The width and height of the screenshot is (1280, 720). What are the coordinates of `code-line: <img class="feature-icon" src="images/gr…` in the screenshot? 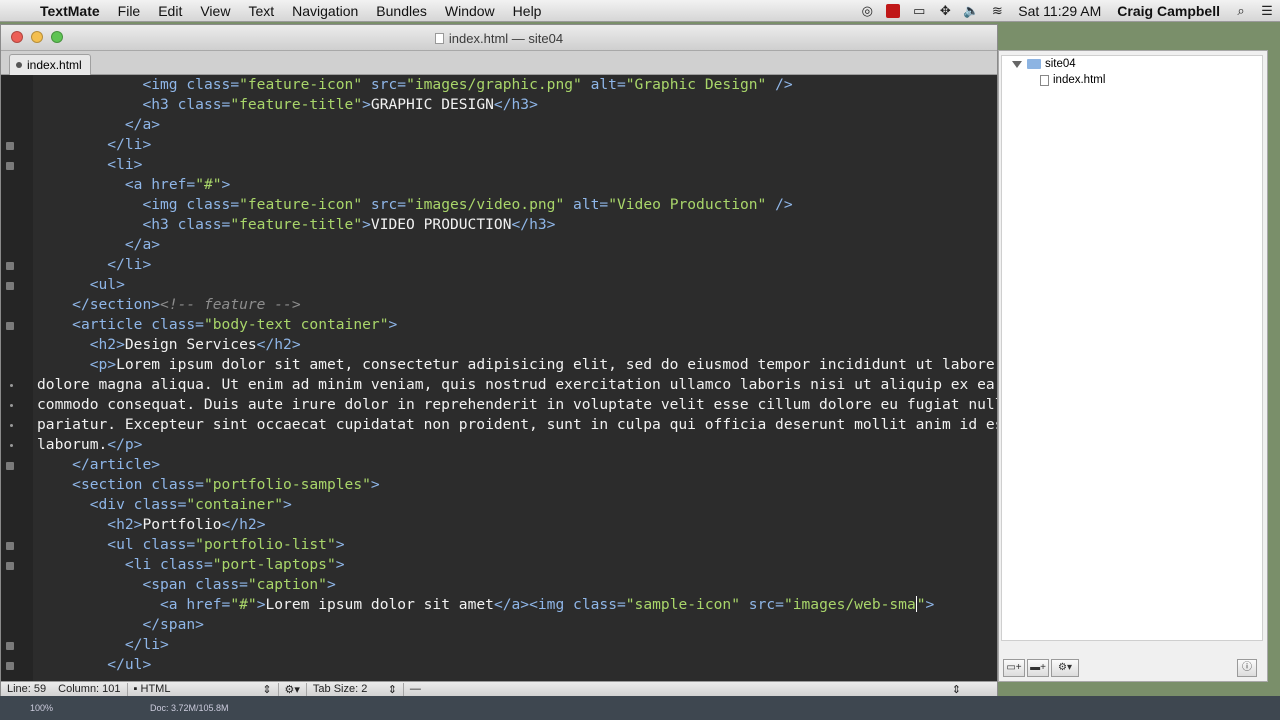 It's located at (517, 85).